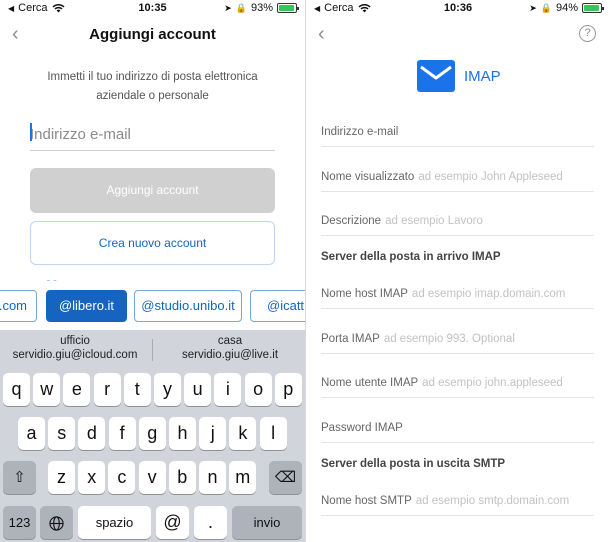 This screenshot has height=542, width=610. Describe the element at coordinates (92, 477) in the screenshot. I see `key-x: x` at that location.